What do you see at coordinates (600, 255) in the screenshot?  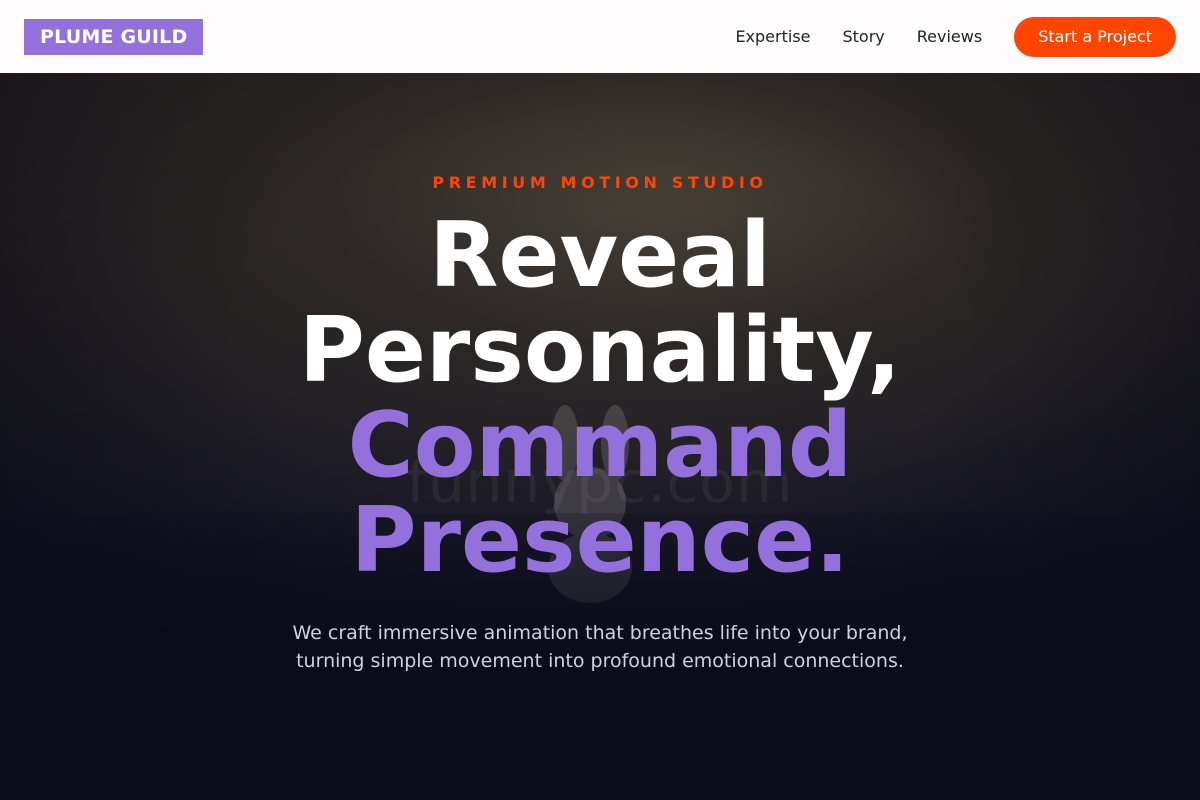 I see `headline-line-1: Reveal` at bounding box center [600, 255].